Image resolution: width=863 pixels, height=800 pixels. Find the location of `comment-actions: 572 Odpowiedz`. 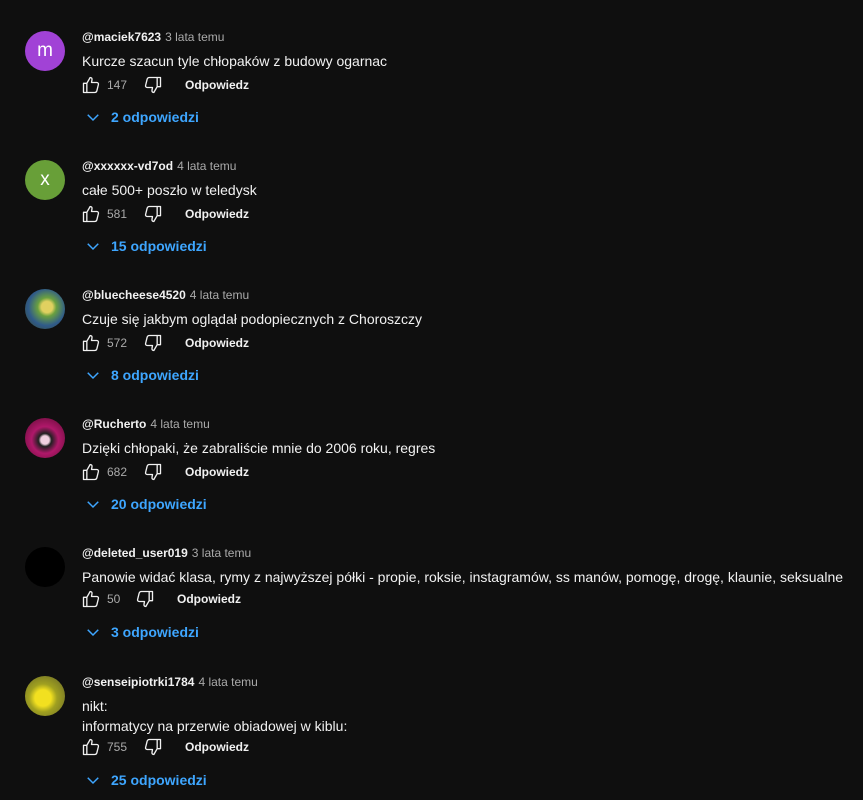

comment-actions: 572 Odpowiedz is located at coordinates (164, 343).